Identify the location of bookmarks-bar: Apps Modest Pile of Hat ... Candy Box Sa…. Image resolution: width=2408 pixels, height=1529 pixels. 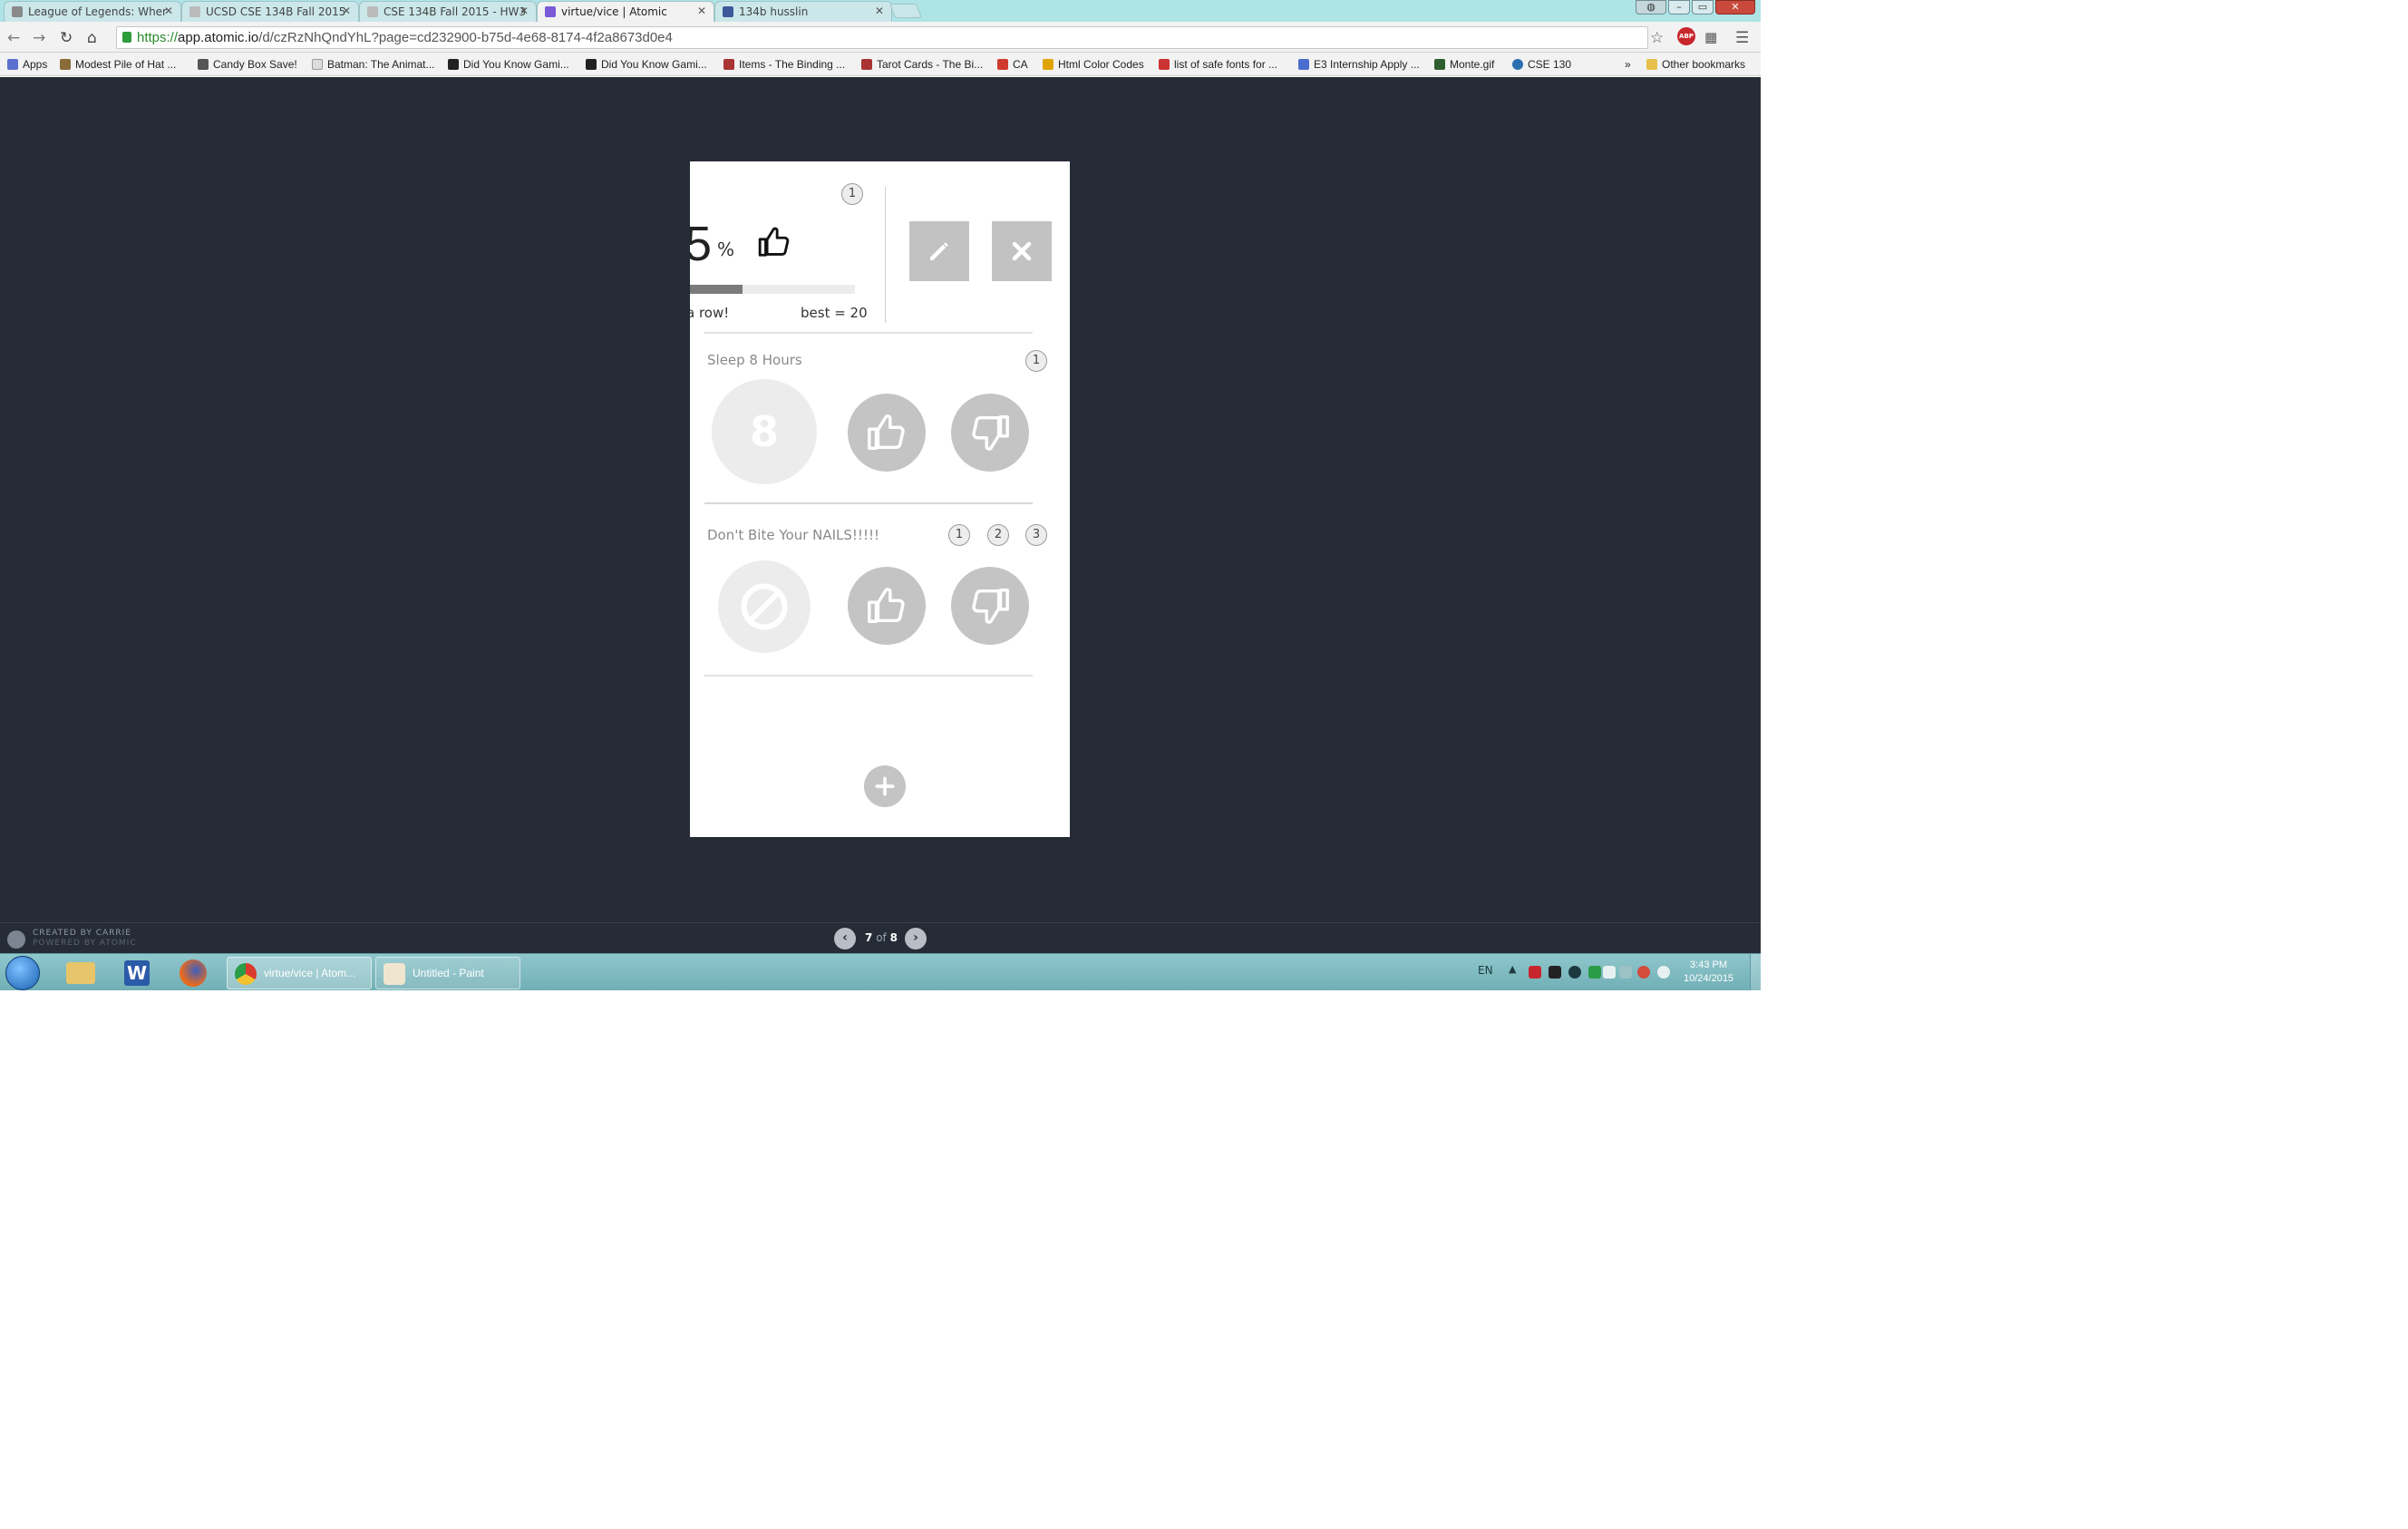
(880, 65).